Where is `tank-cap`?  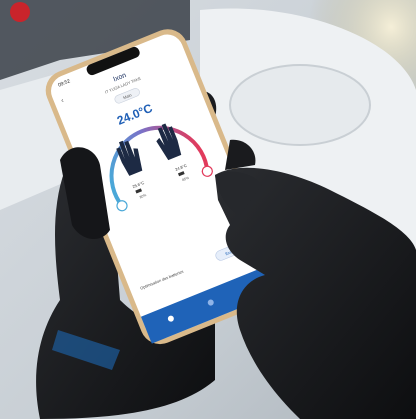
tank-cap is located at coordinates (300, 105).